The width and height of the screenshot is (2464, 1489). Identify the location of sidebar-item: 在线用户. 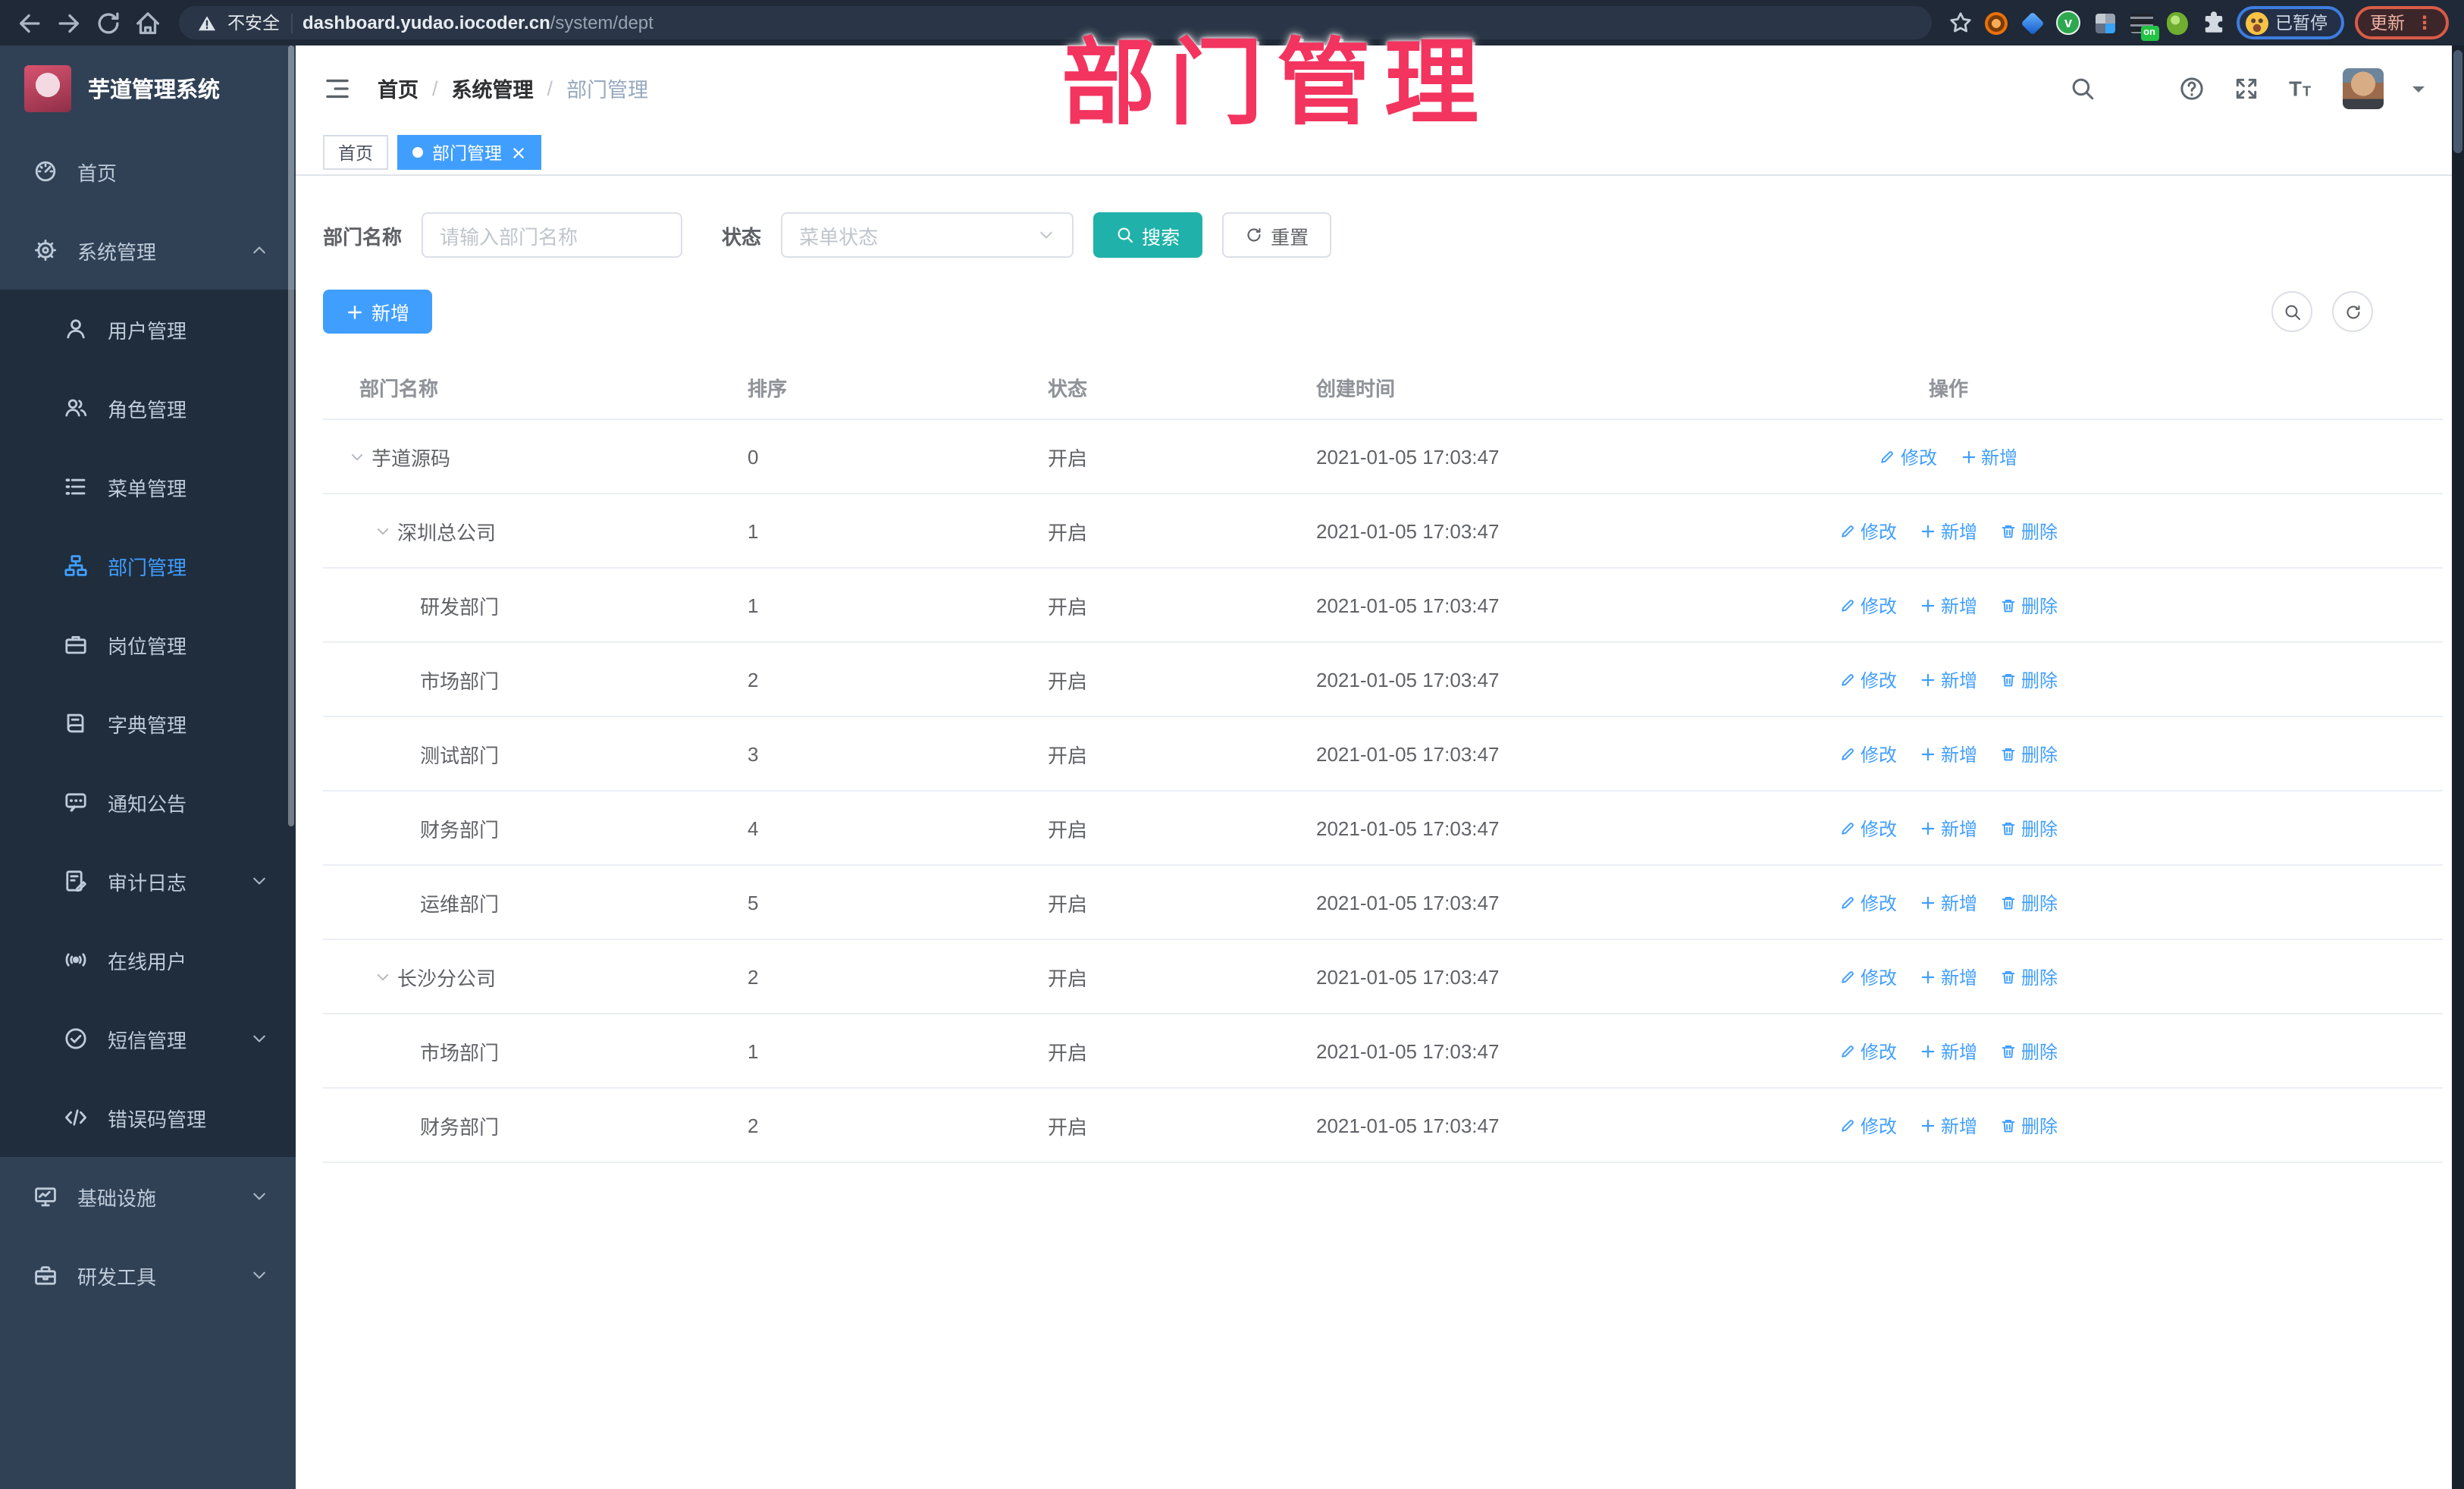
(148, 959).